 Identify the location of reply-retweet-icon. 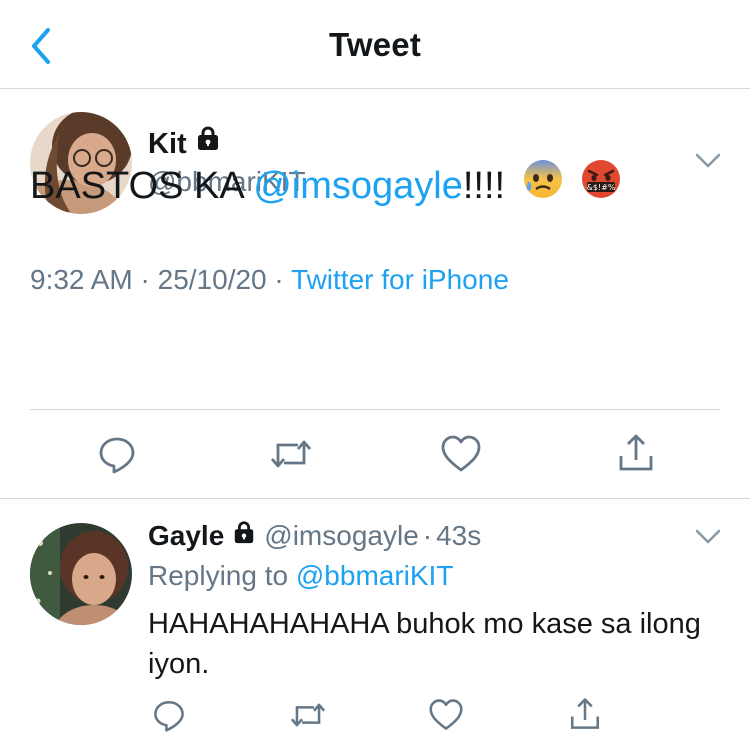
(308, 717).